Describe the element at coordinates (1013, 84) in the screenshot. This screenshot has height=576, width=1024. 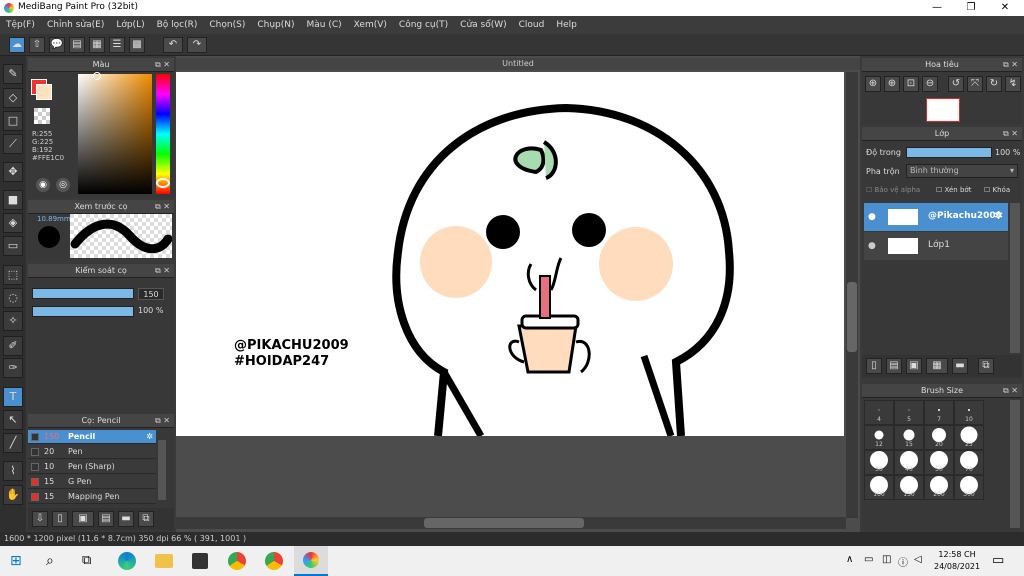
I see `reset-view-icon: ↯` at that location.